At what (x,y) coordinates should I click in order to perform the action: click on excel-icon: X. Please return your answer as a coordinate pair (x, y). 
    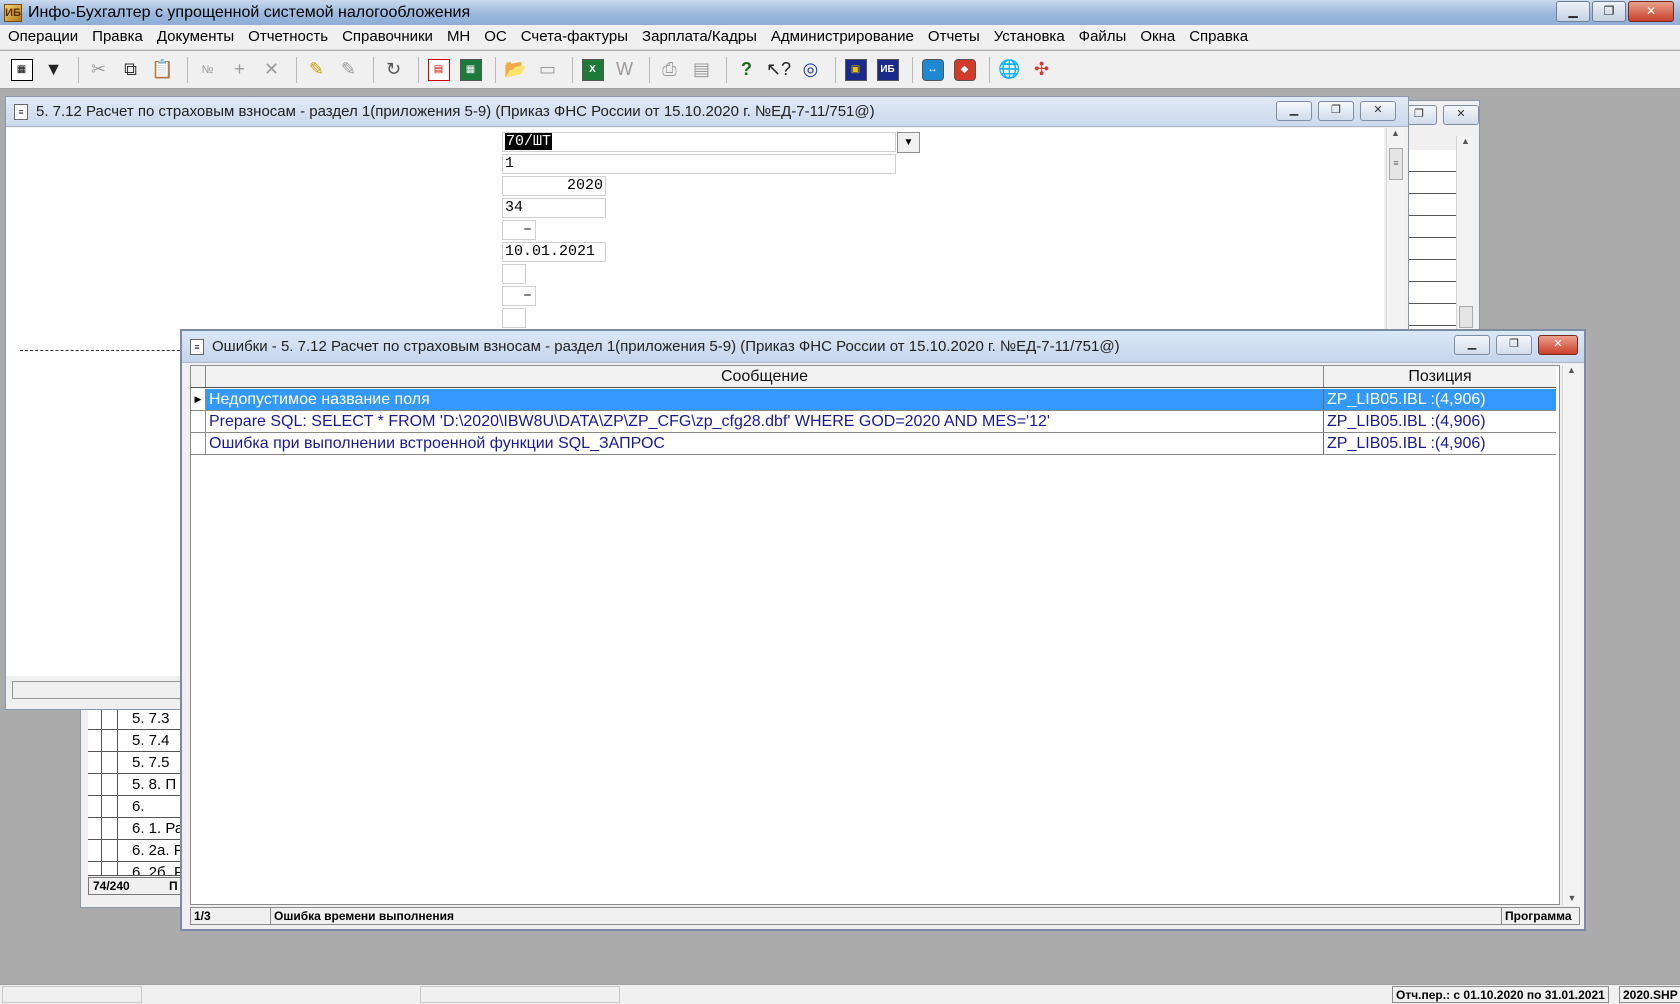
    Looking at the image, I should click on (592, 70).